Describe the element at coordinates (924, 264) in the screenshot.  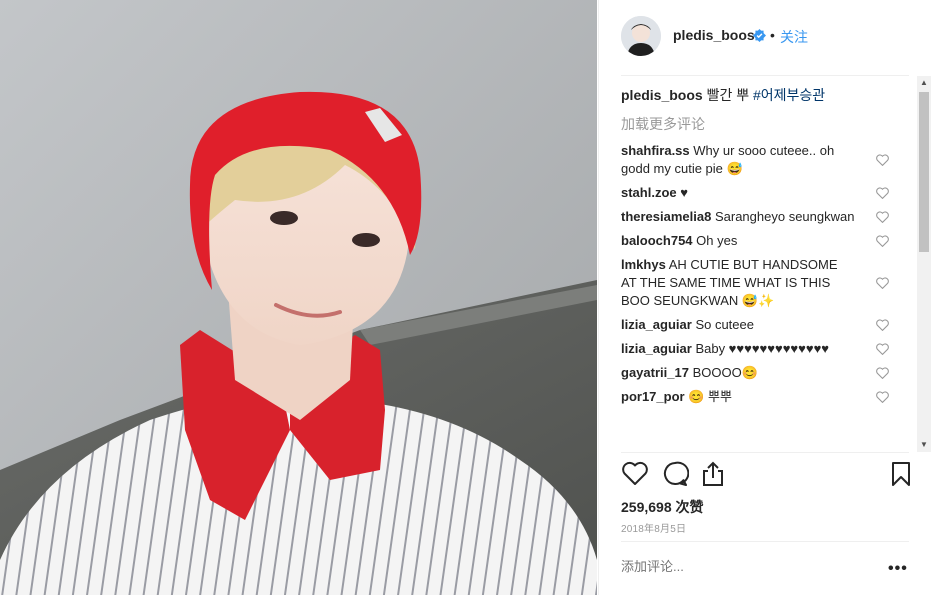
I see `comment-scrollbar: ▲ ▼` at that location.